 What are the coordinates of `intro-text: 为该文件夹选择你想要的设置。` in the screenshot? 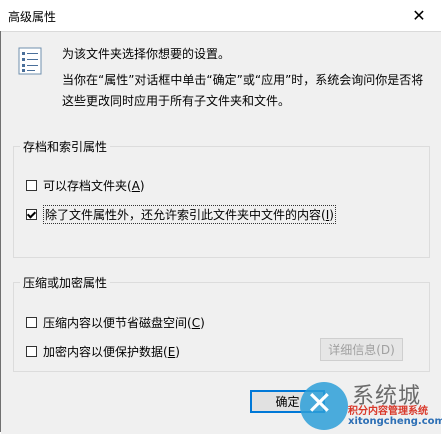 It's located at (146, 54).